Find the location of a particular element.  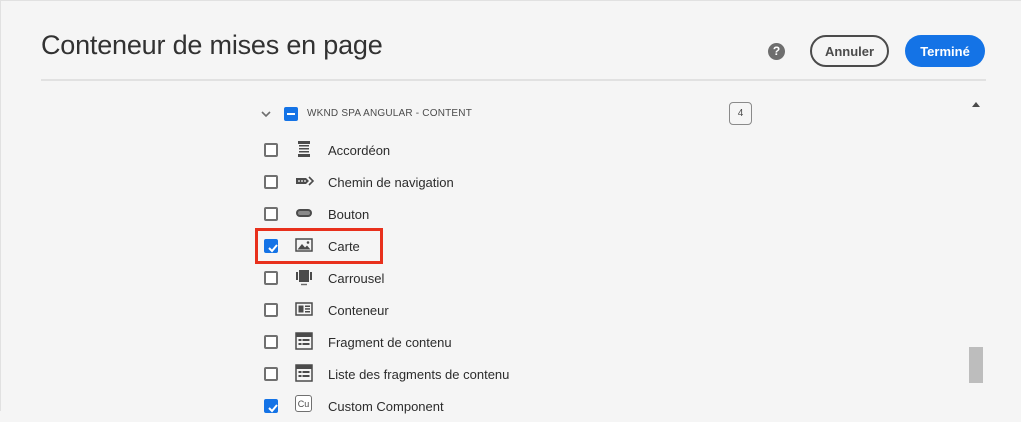

group-count-badge: 4 is located at coordinates (740, 113).